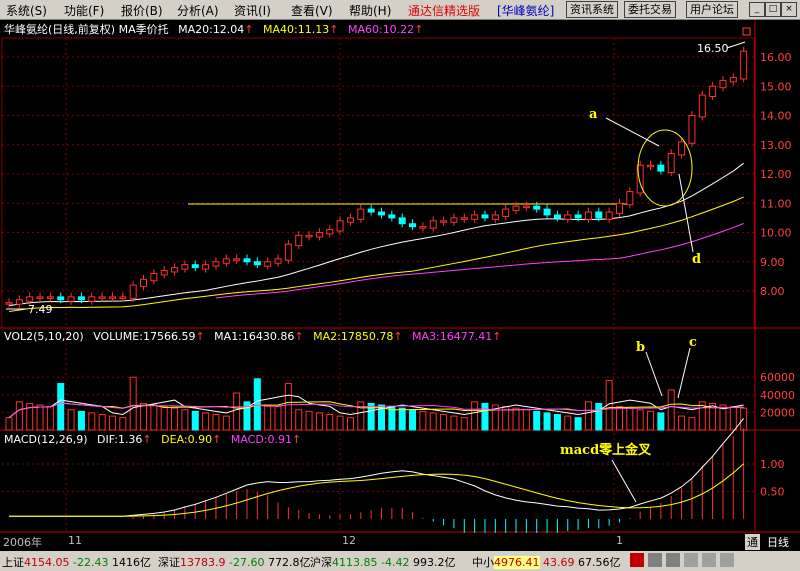  Describe the element at coordinates (693, 342) in the screenshot. I see `annotation-c: c` at that location.